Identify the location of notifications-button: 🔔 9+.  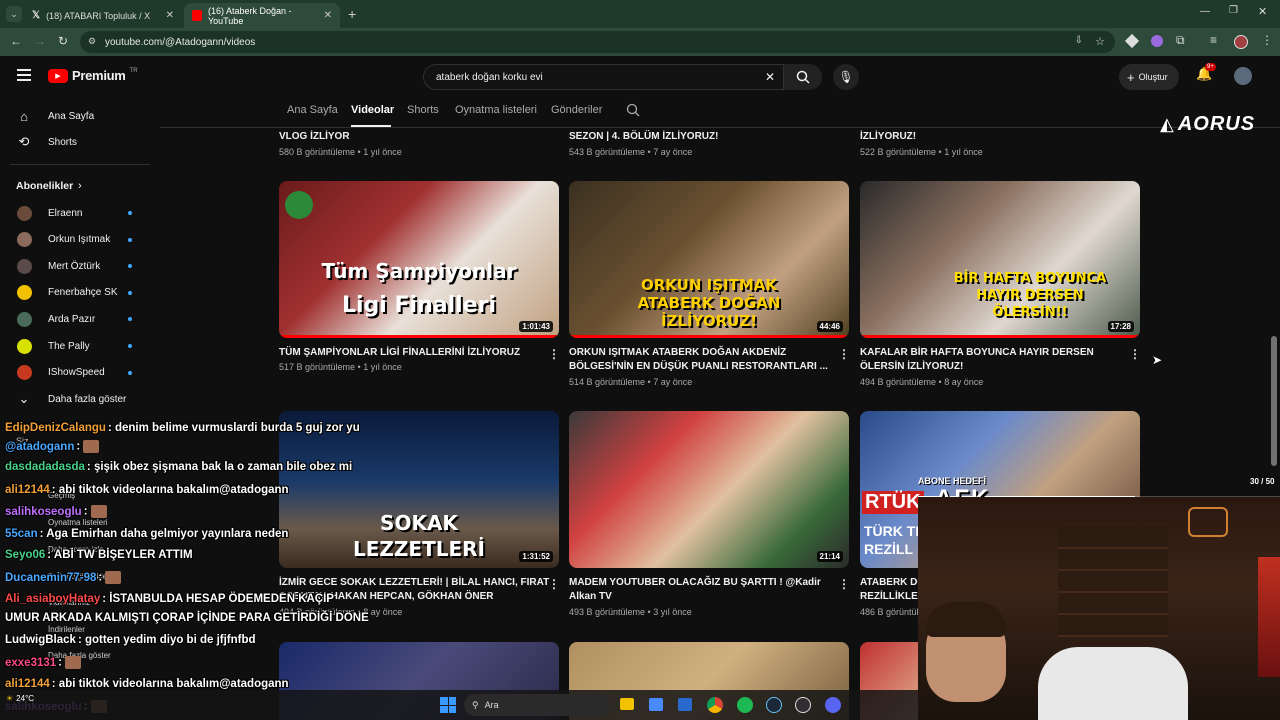
(1206, 72).